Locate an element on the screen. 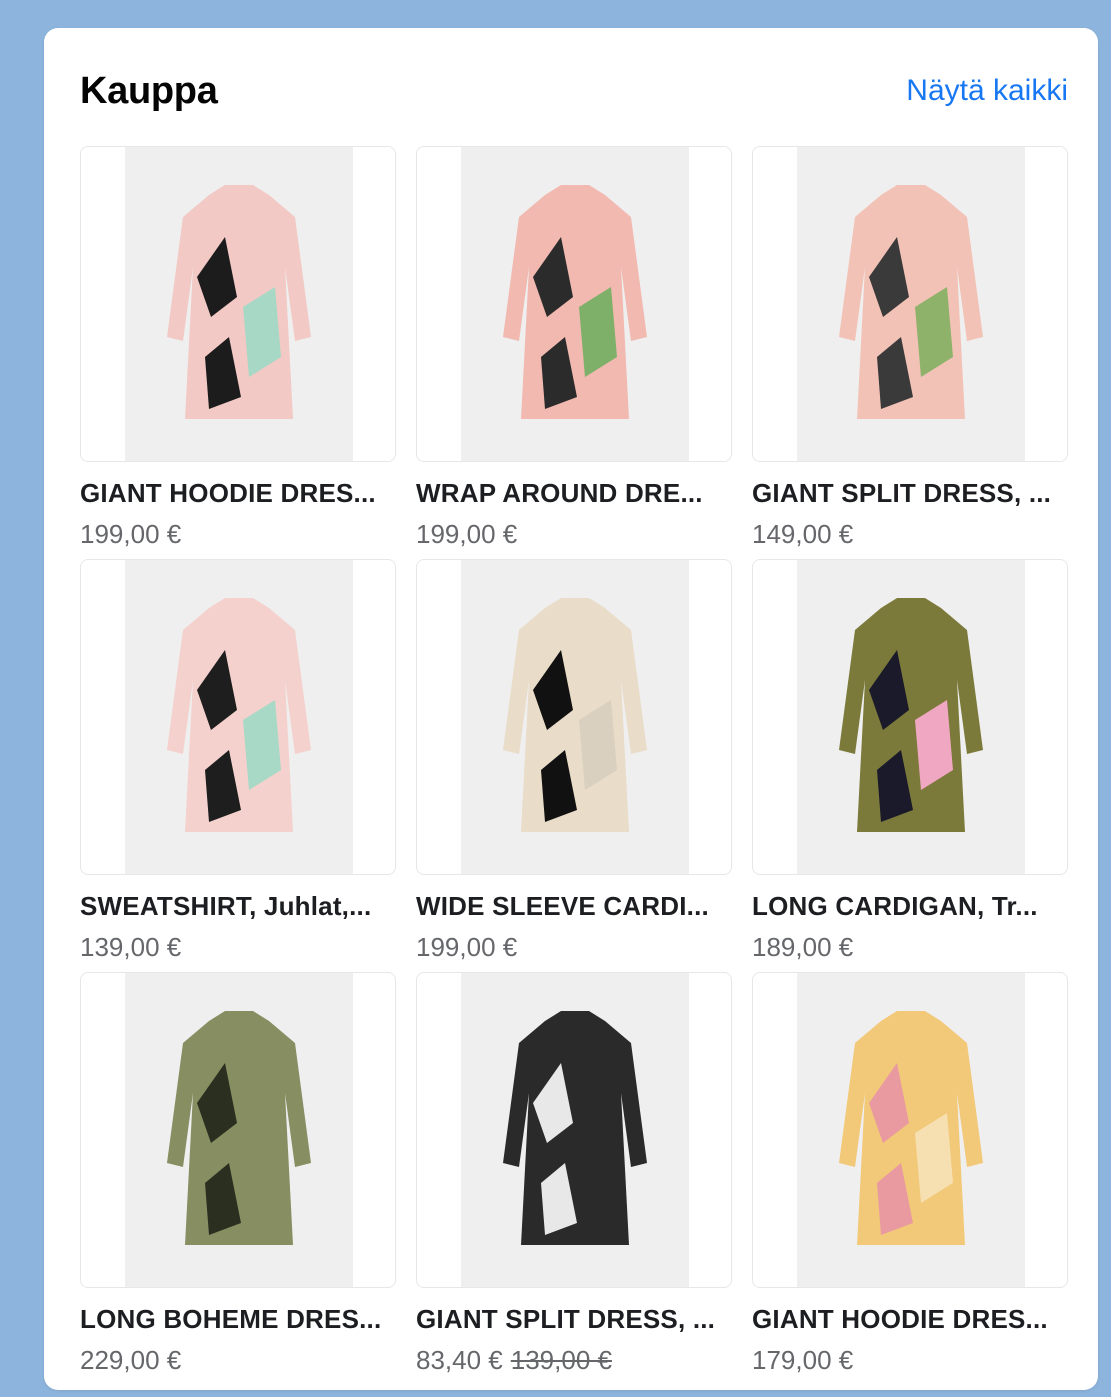 The image size is (1111, 1397). product-item: GIANT SPLIT DRESS, ... 83,40 €139,00 € is located at coordinates (574, 1173).